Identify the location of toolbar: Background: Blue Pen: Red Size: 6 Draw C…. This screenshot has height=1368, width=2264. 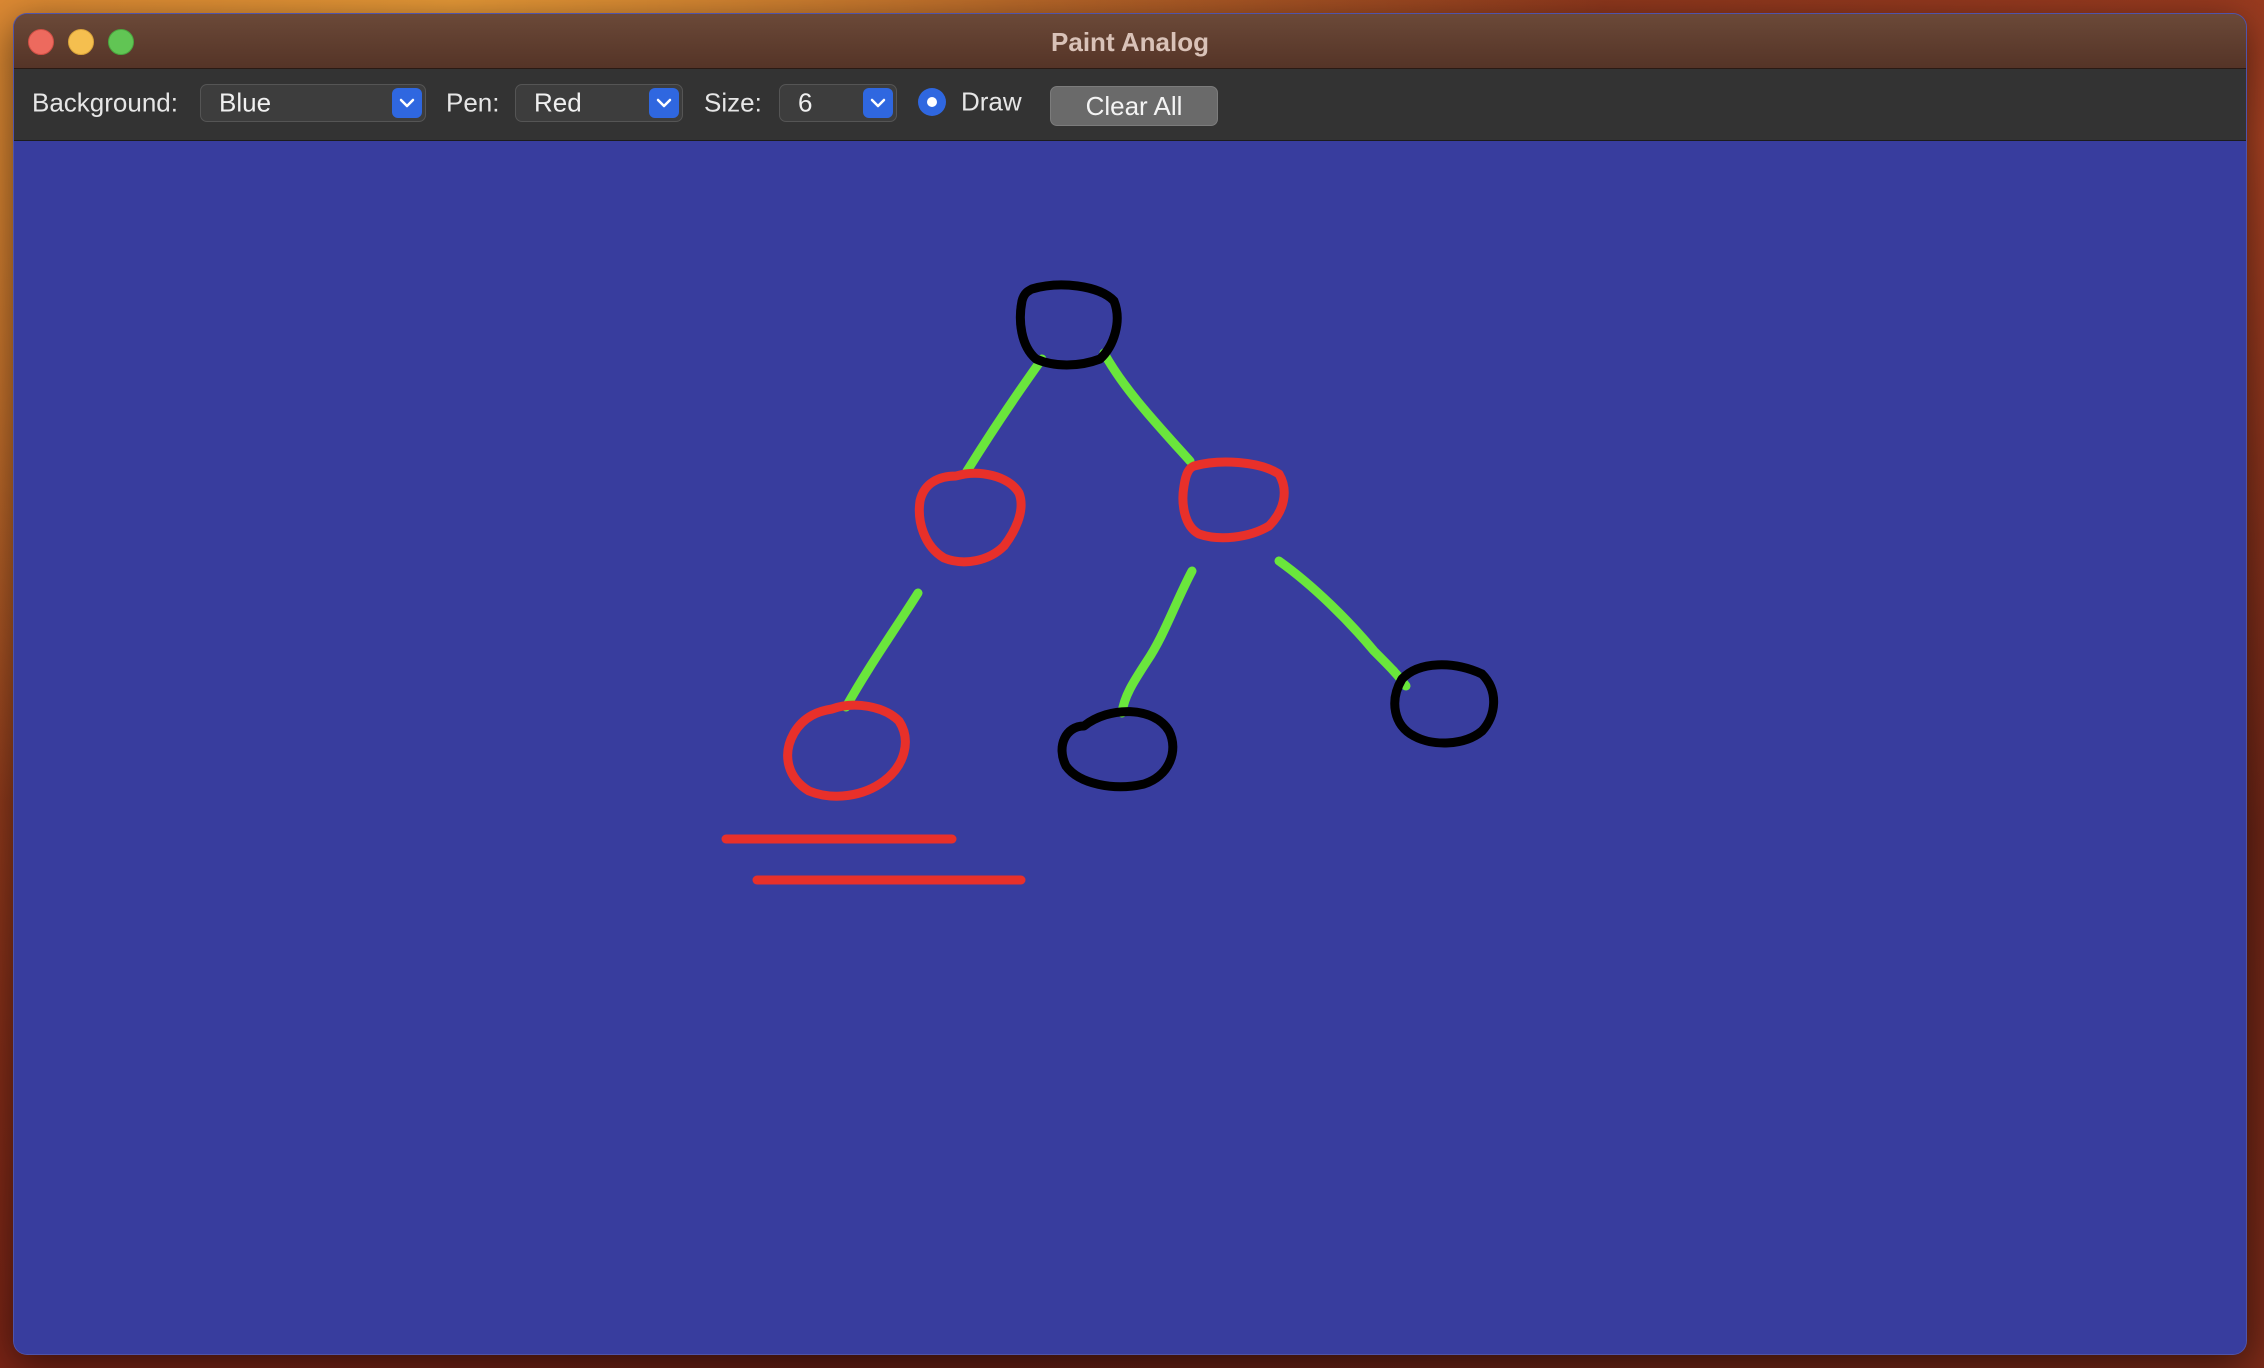
(1130, 105).